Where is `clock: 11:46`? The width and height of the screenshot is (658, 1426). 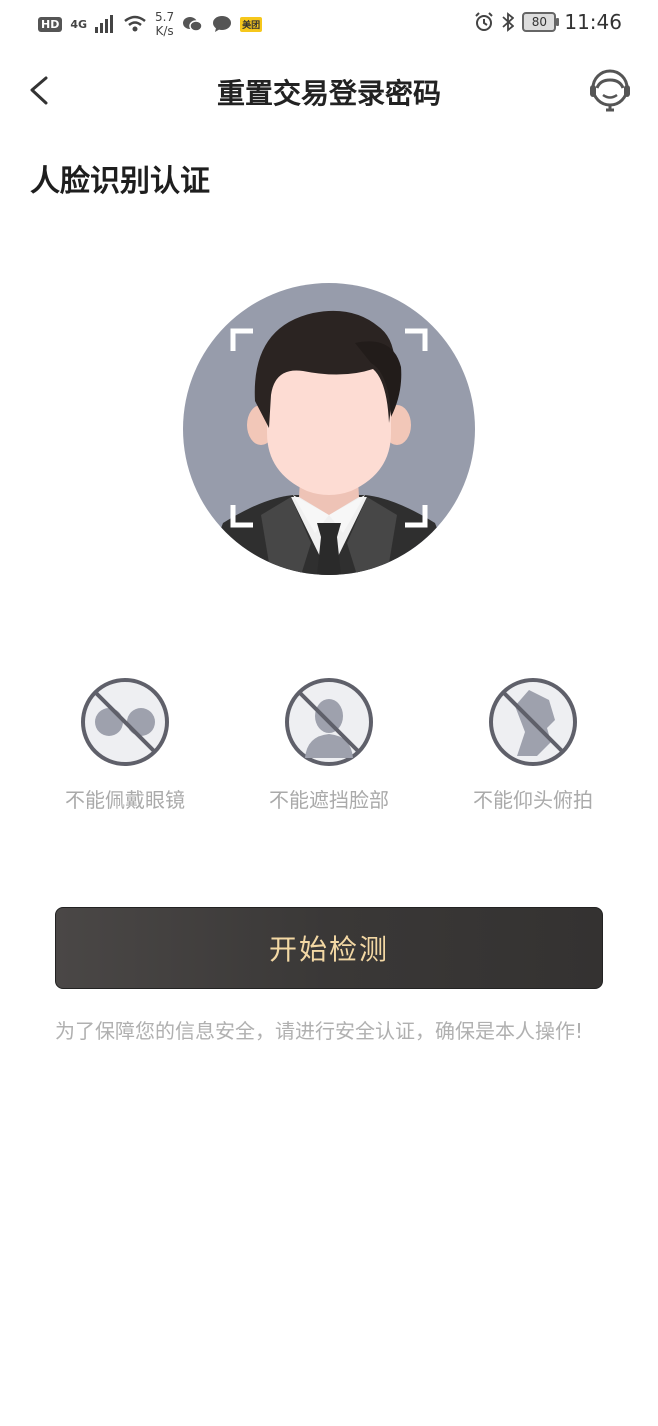
clock: 11:46 is located at coordinates (593, 22).